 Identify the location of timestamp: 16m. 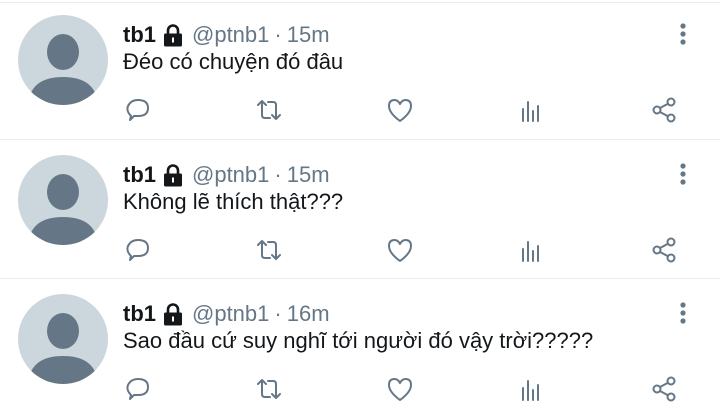
(308, 314).